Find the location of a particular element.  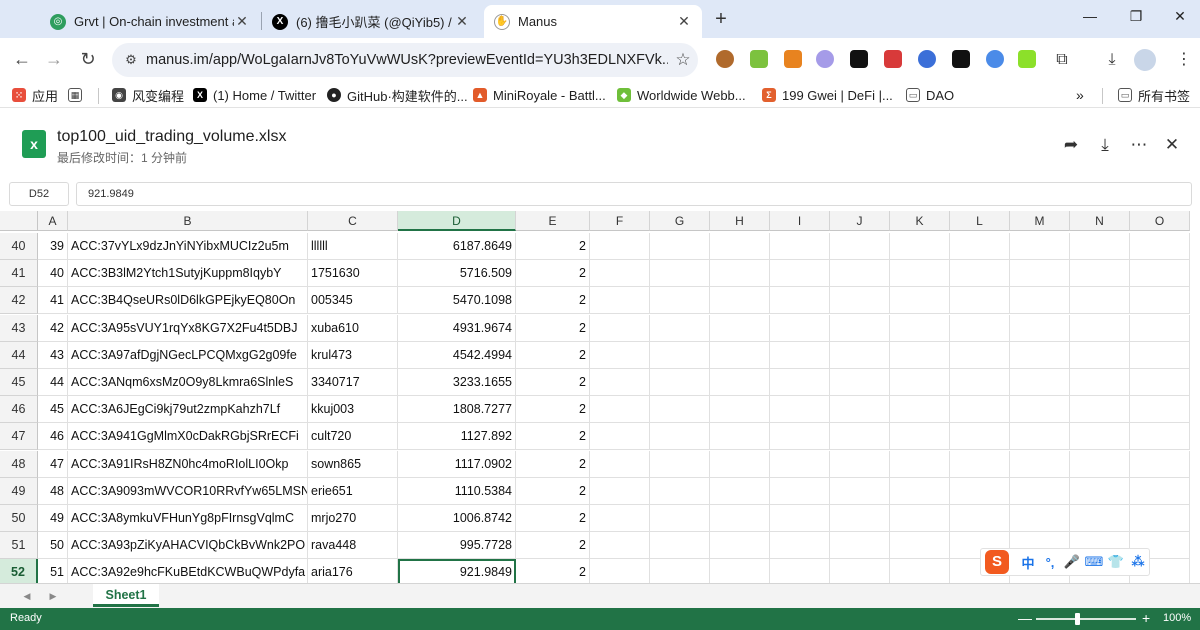

close-tab-icon: ✕ is located at coordinates (684, 21).